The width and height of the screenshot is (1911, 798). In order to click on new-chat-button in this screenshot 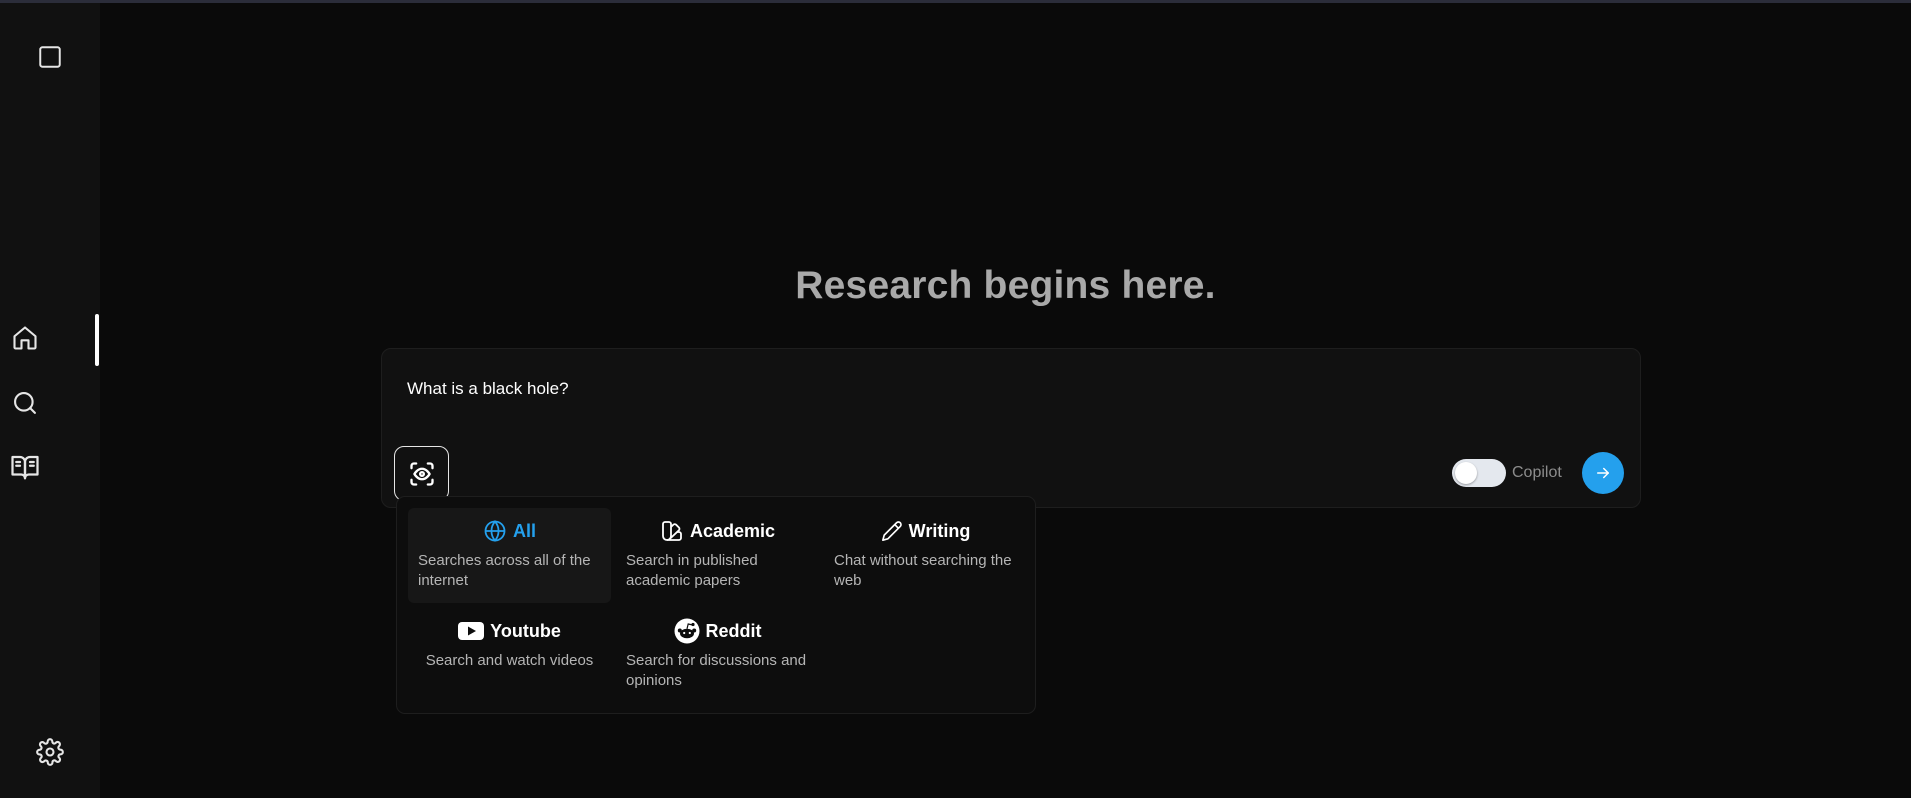, I will do `click(50, 57)`.